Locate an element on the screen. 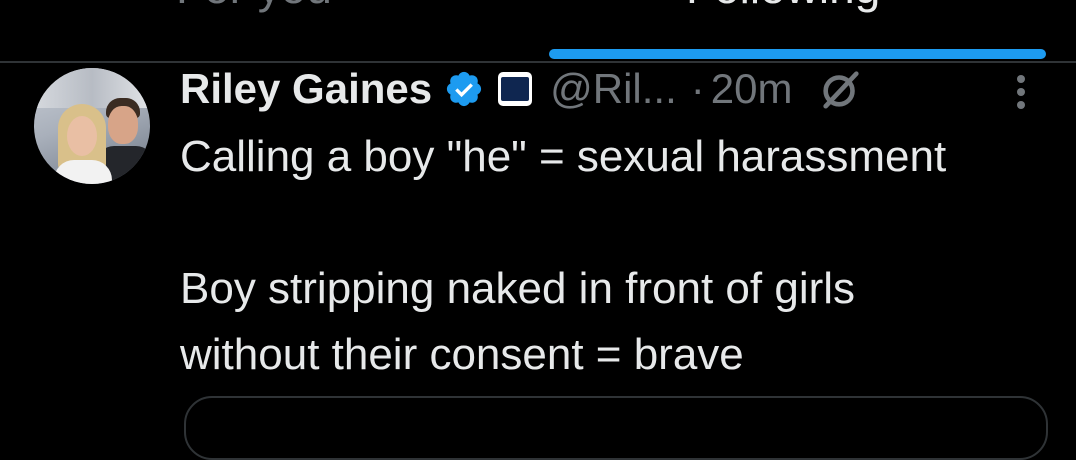 The image size is (1076, 460). tweet-header: Riley Gaines @Ril... · 20m is located at coordinates (522, 89).